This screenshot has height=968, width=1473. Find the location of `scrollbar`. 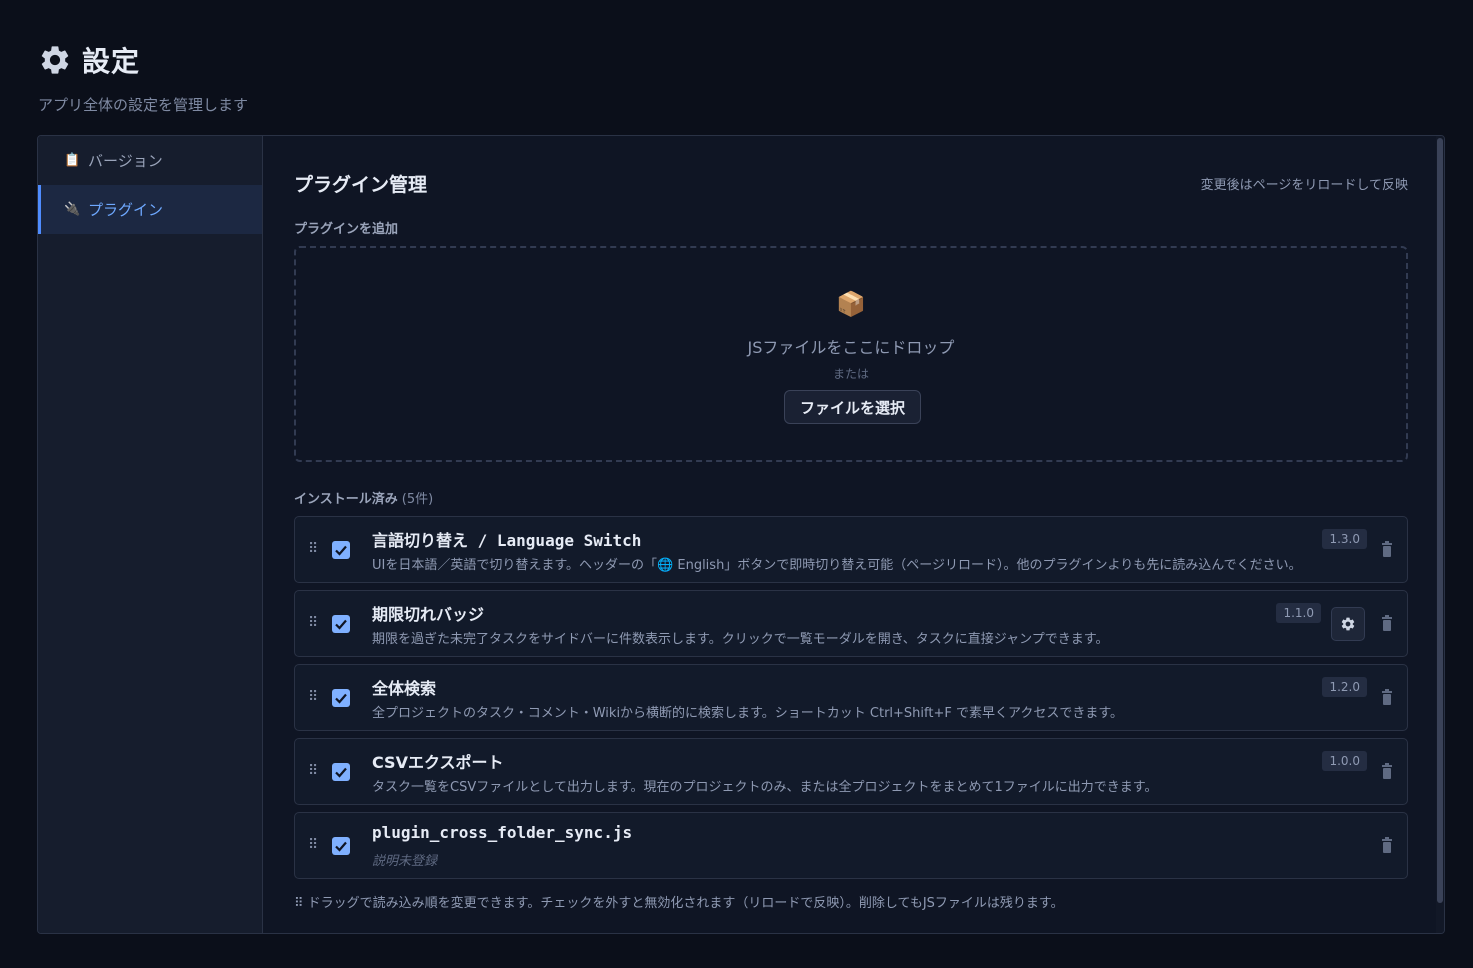

scrollbar is located at coordinates (1440, 534).